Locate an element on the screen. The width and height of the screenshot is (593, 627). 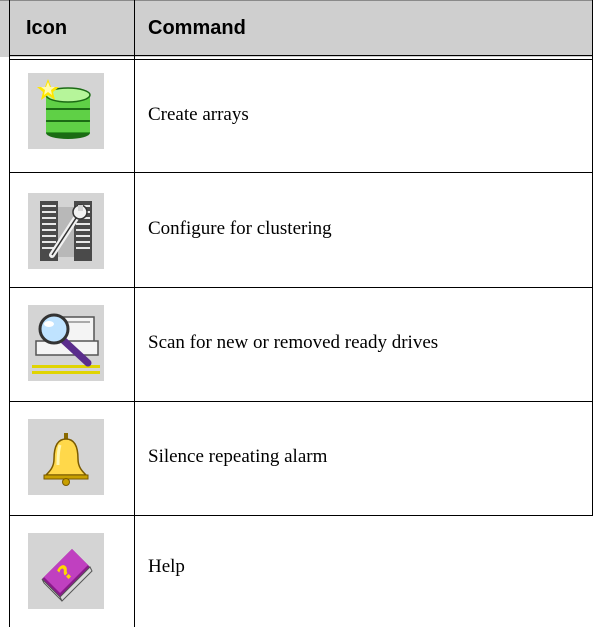
header-command-column: Command is located at coordinates (197, 28).